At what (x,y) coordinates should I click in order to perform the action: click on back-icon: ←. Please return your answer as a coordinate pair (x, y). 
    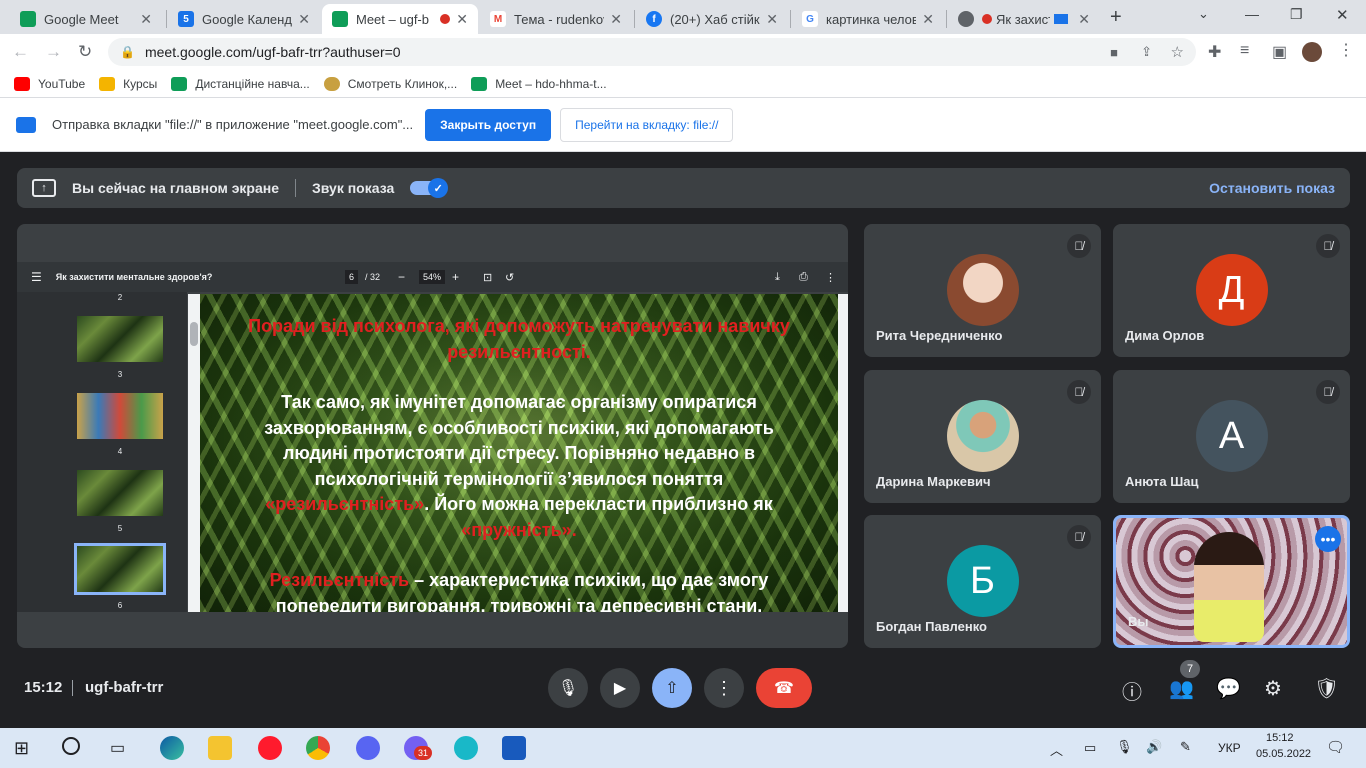
    Looking at the image, I should click on (20, 52).